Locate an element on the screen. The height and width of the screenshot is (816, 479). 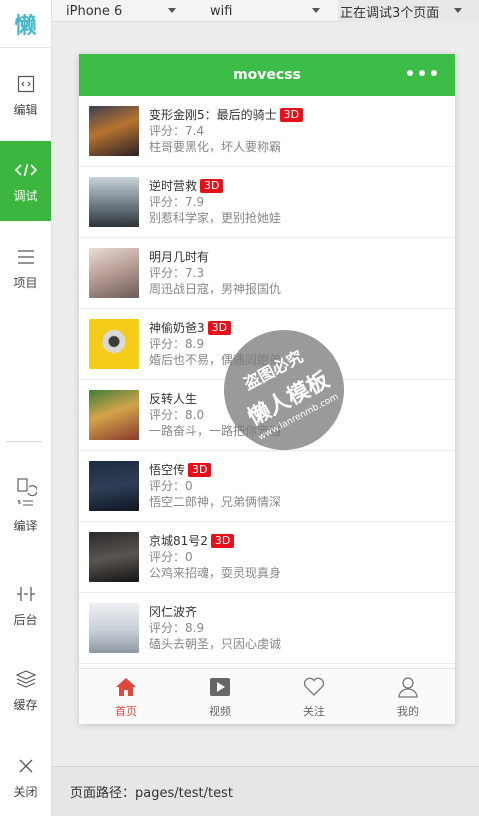
tab-video: 视频 is located at coordinates (220, 696).